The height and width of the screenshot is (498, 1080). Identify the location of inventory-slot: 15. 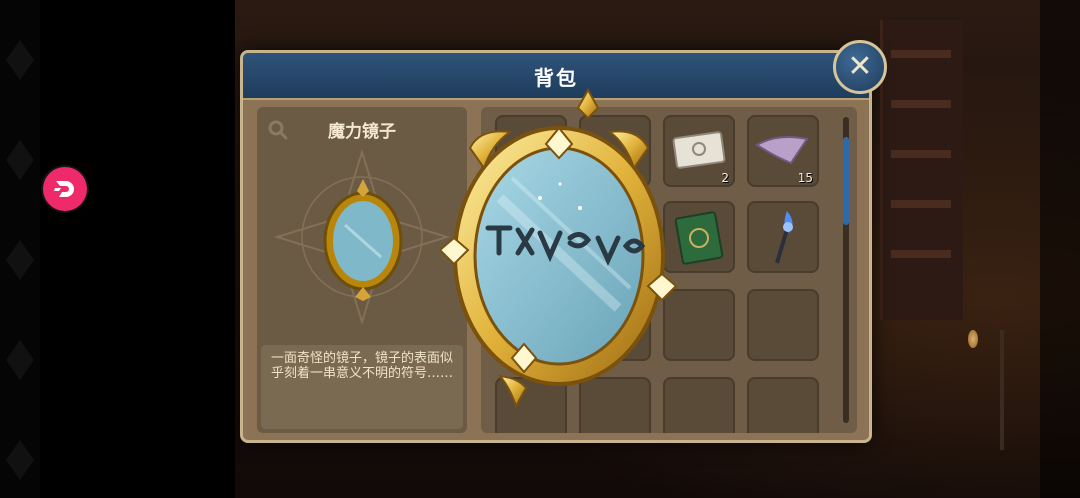
(783, 151).